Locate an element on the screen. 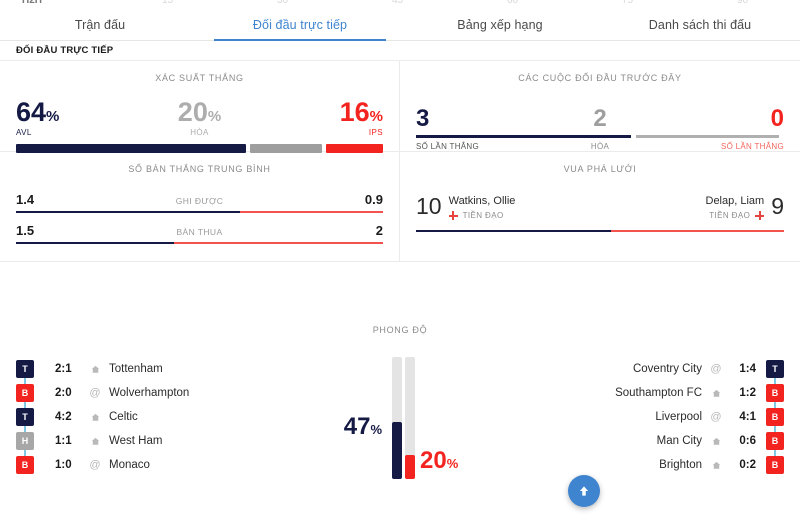 The height and width of the screenshot is (532, 800). h2h-away-value: 0 is located at coordinates (777, 118).